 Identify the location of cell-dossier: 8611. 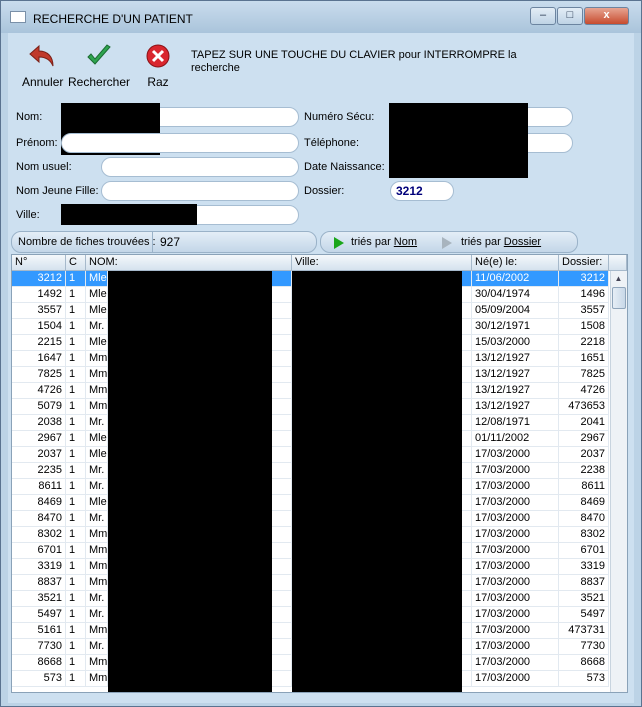
(584, 486).